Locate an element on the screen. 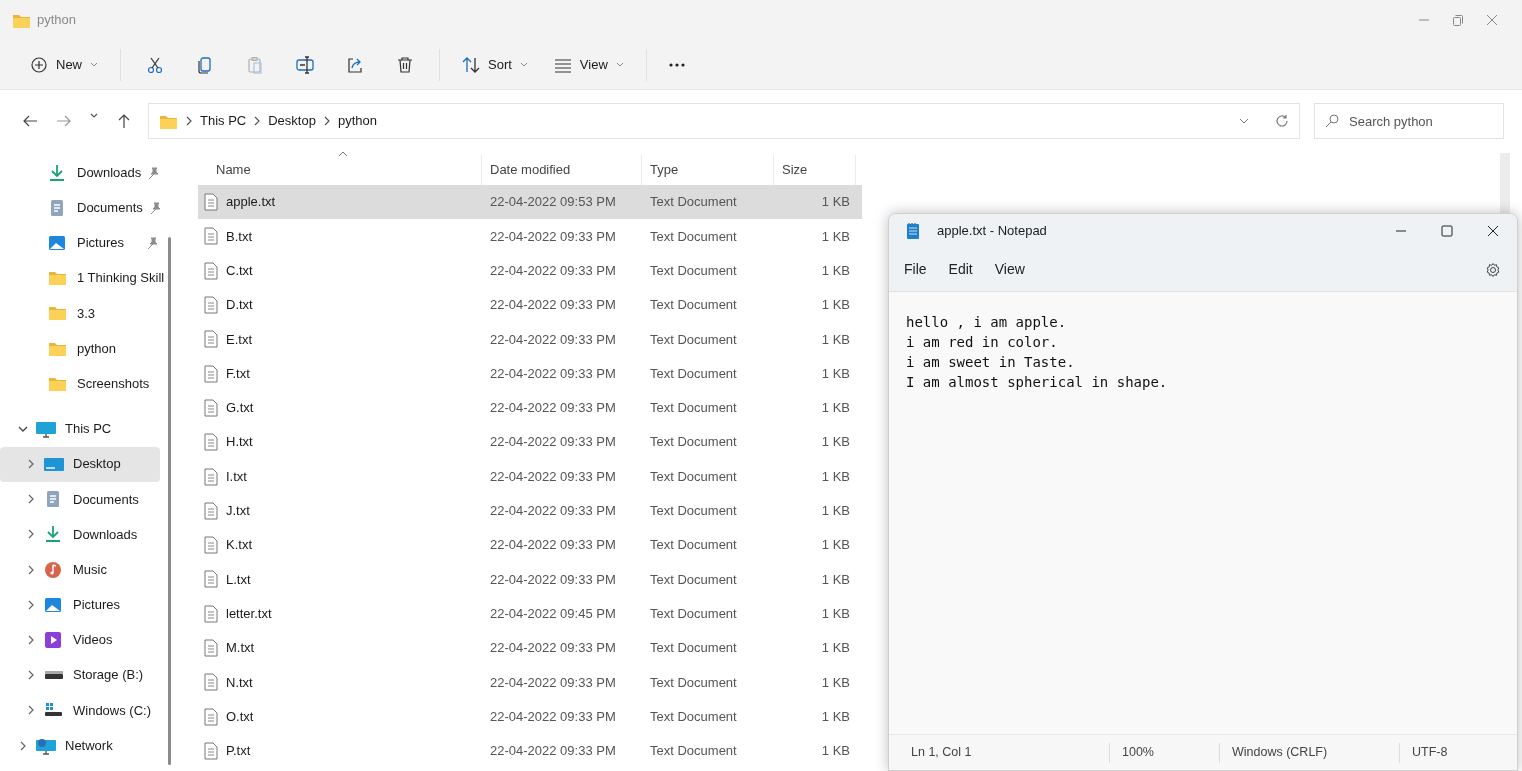 The height and width of the screenshot is (771, 1522). sort-button: Sort is located at coordinates (495, 64).